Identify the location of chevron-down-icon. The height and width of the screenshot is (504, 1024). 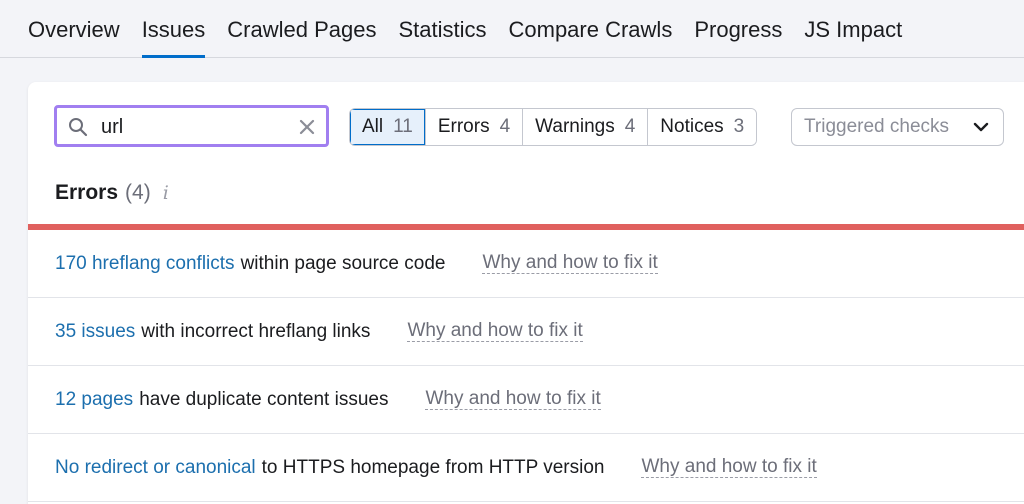
(981, 127).